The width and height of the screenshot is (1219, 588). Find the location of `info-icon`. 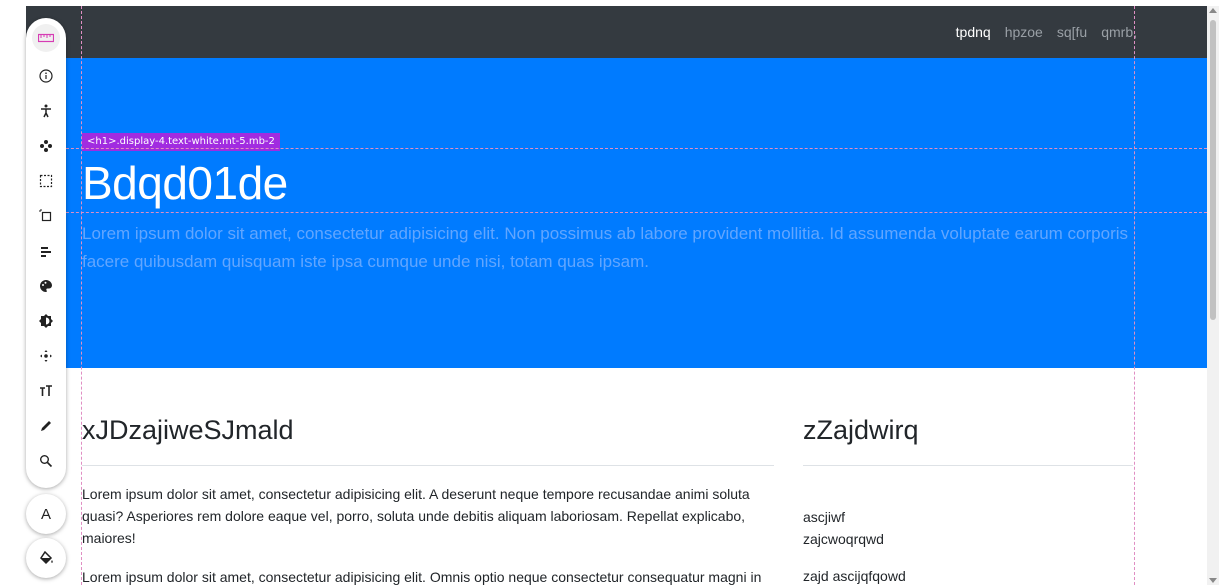

info-icon is located at coordinates (46, 76).